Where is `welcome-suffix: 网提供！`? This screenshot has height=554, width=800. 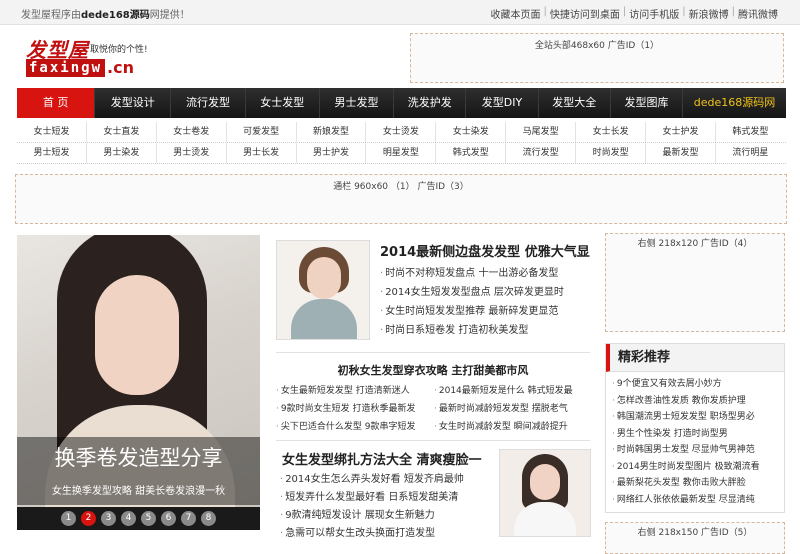 welcome-suffix: 网提供！ is located at coordinates (169, 15).